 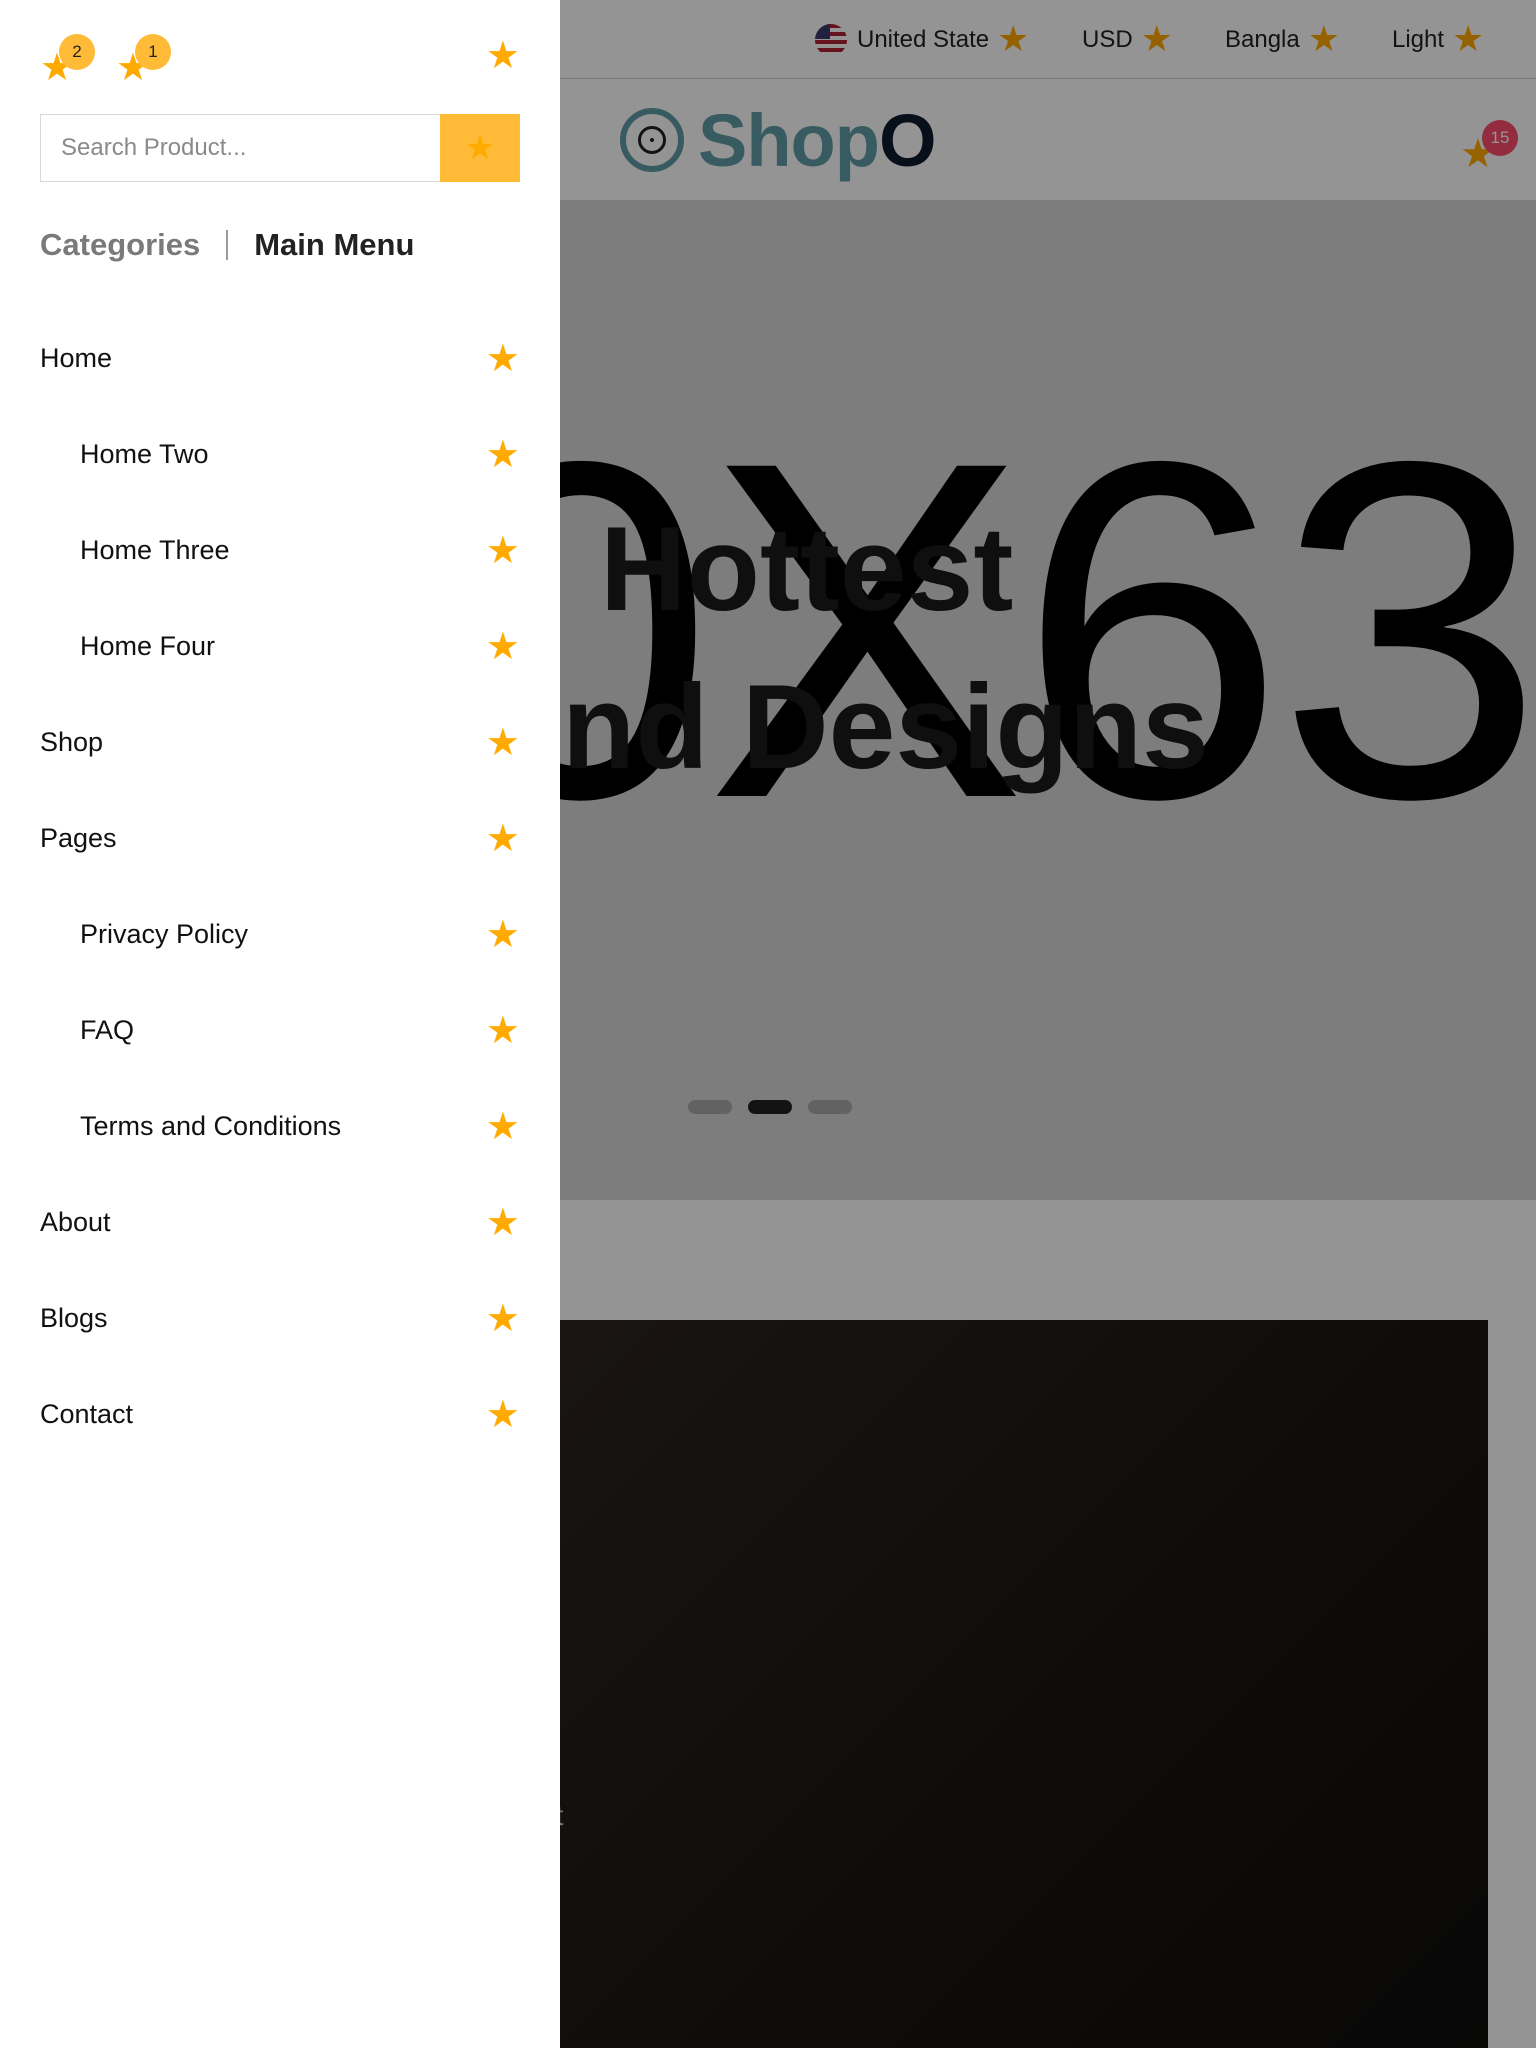 I want to click on drawer-tabs: Categories Main Menu, so click(x=227, y=245).